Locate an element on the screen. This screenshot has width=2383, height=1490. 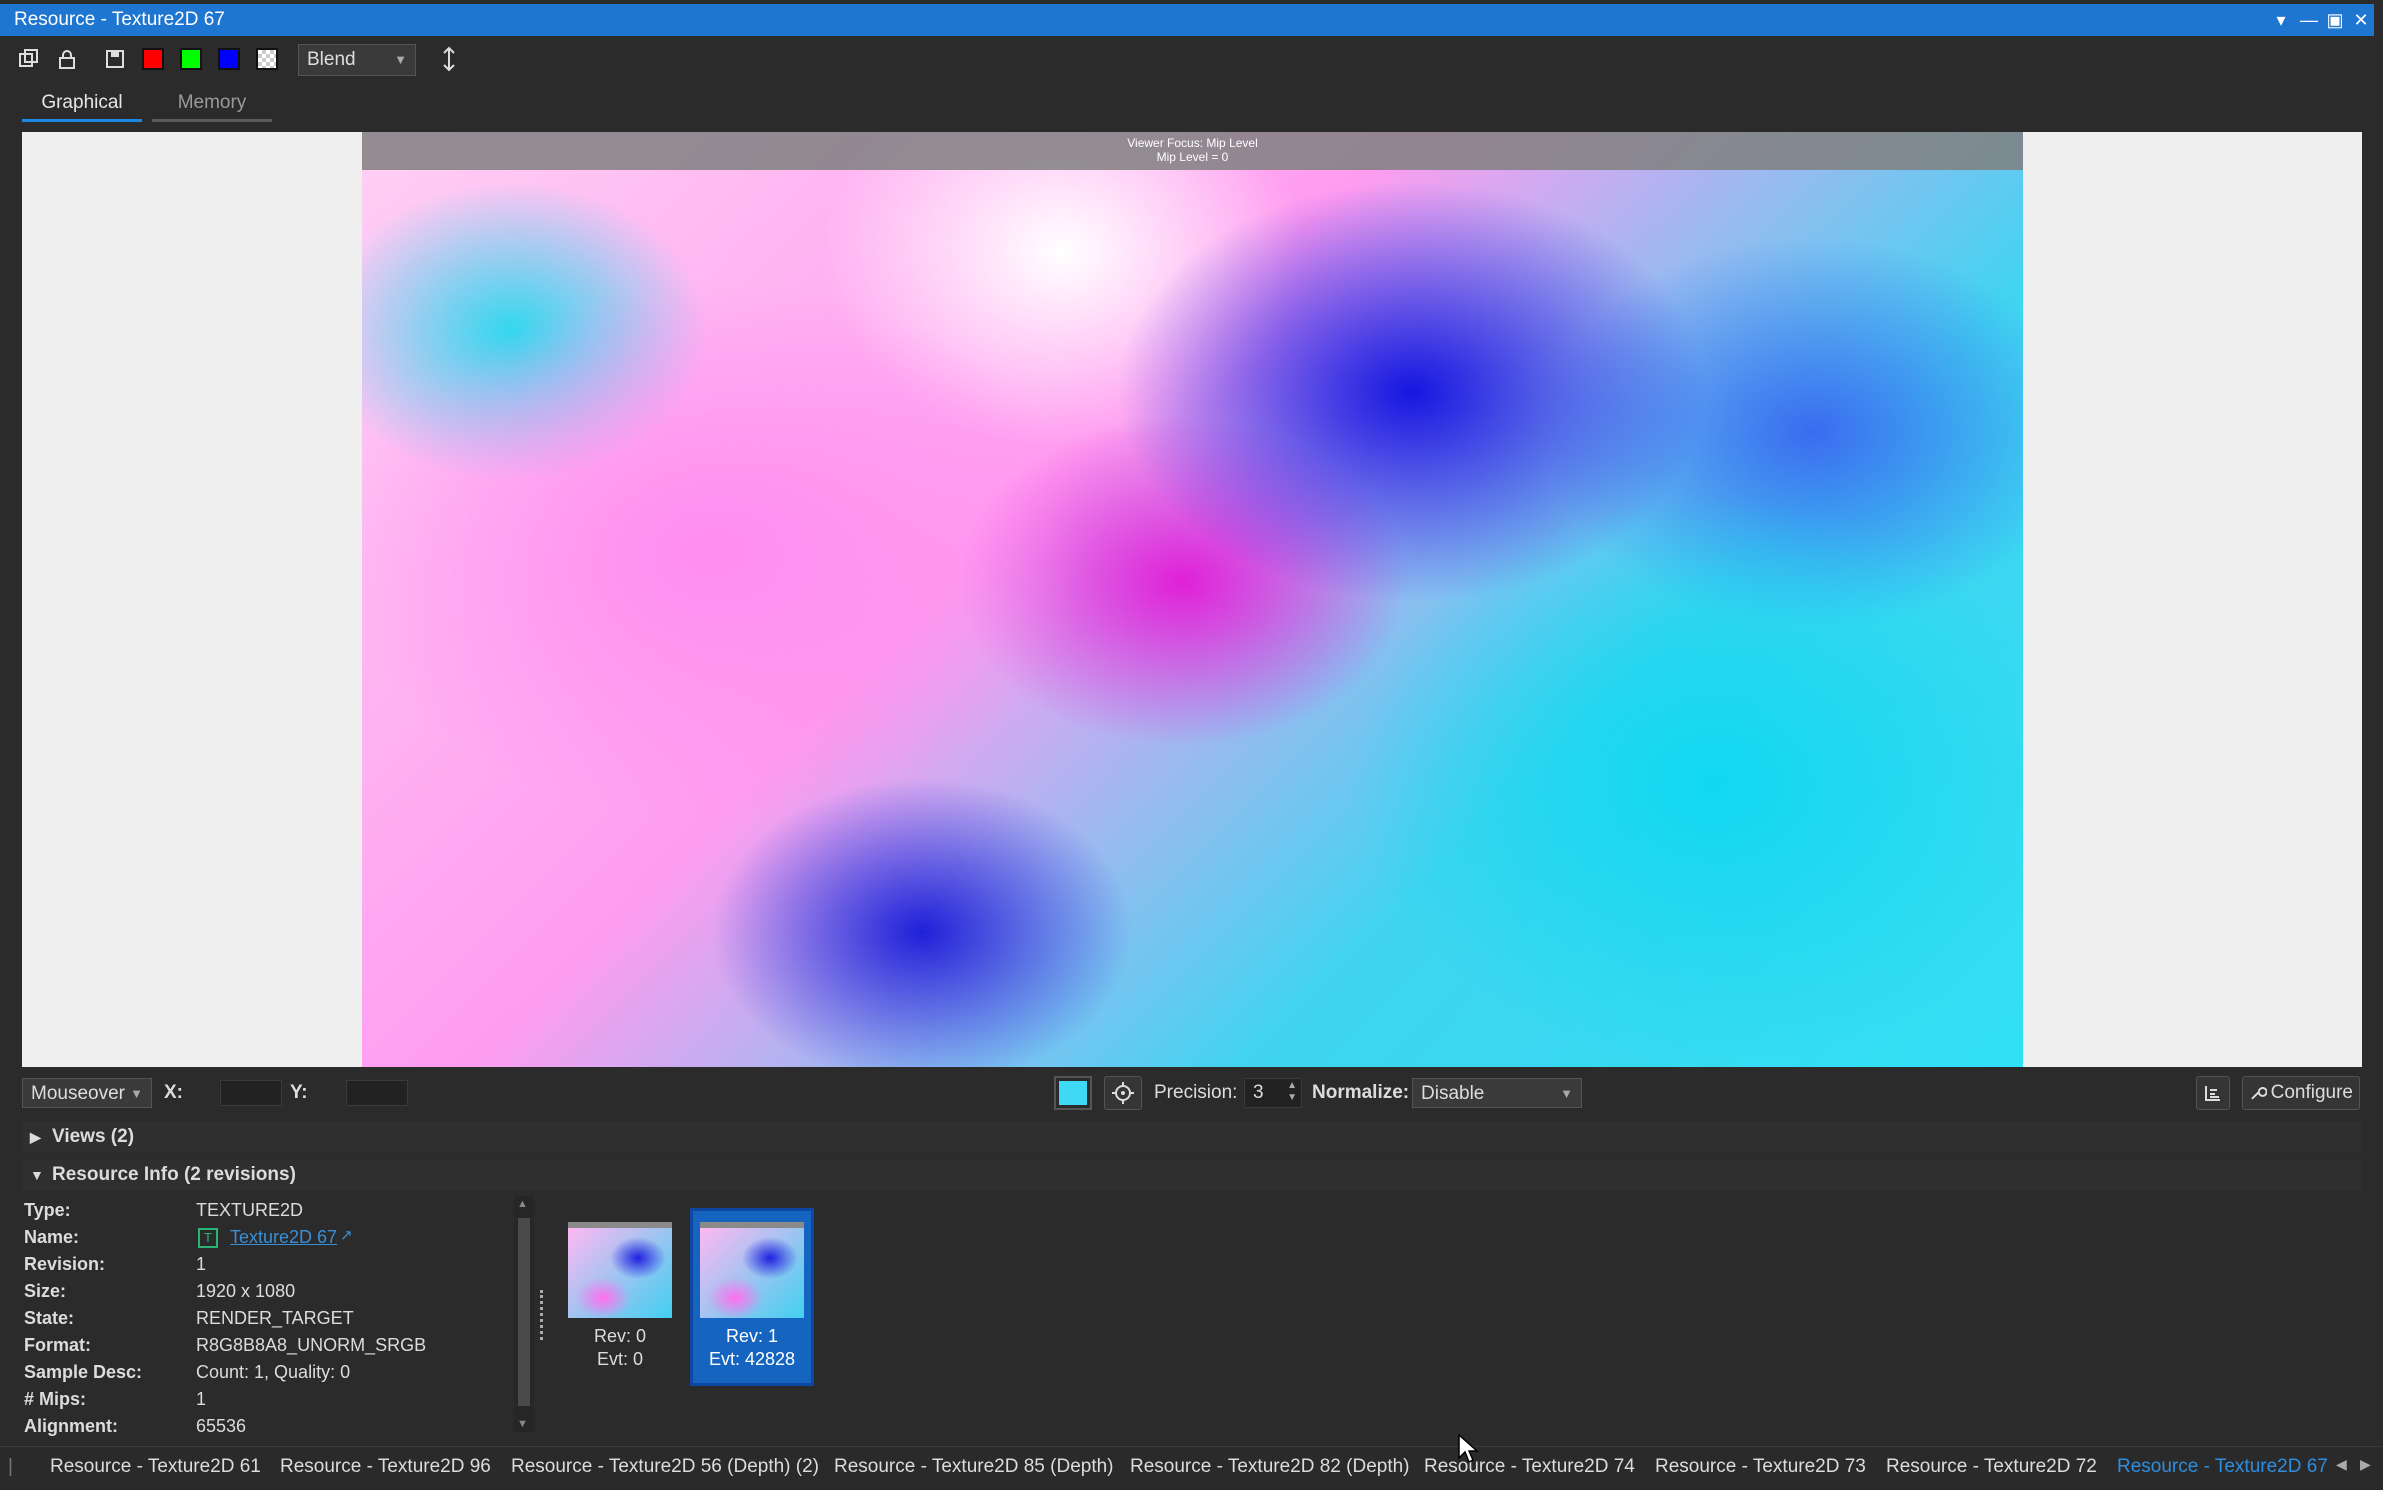
viewer-focus-text: Viewer Focus: Mip Level Mip Level = 0 is located at coordinates (1192, 150).